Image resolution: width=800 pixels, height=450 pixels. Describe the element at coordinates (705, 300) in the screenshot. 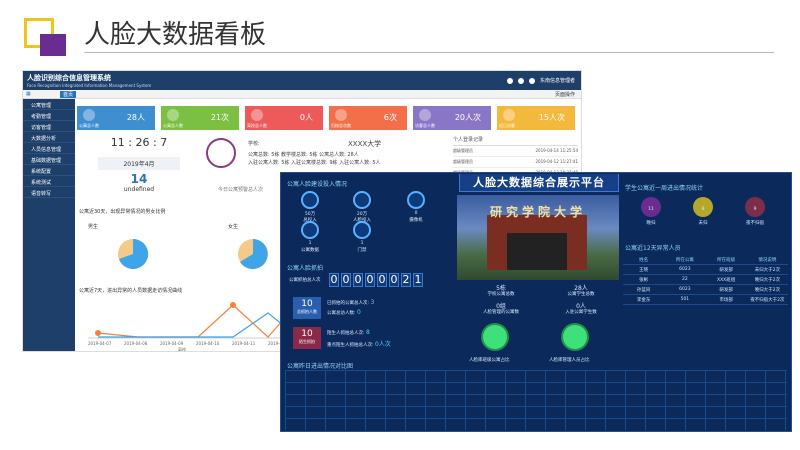

I see `table-row: 李金东 501 市场部 夜不归宿大于2次` at that location.